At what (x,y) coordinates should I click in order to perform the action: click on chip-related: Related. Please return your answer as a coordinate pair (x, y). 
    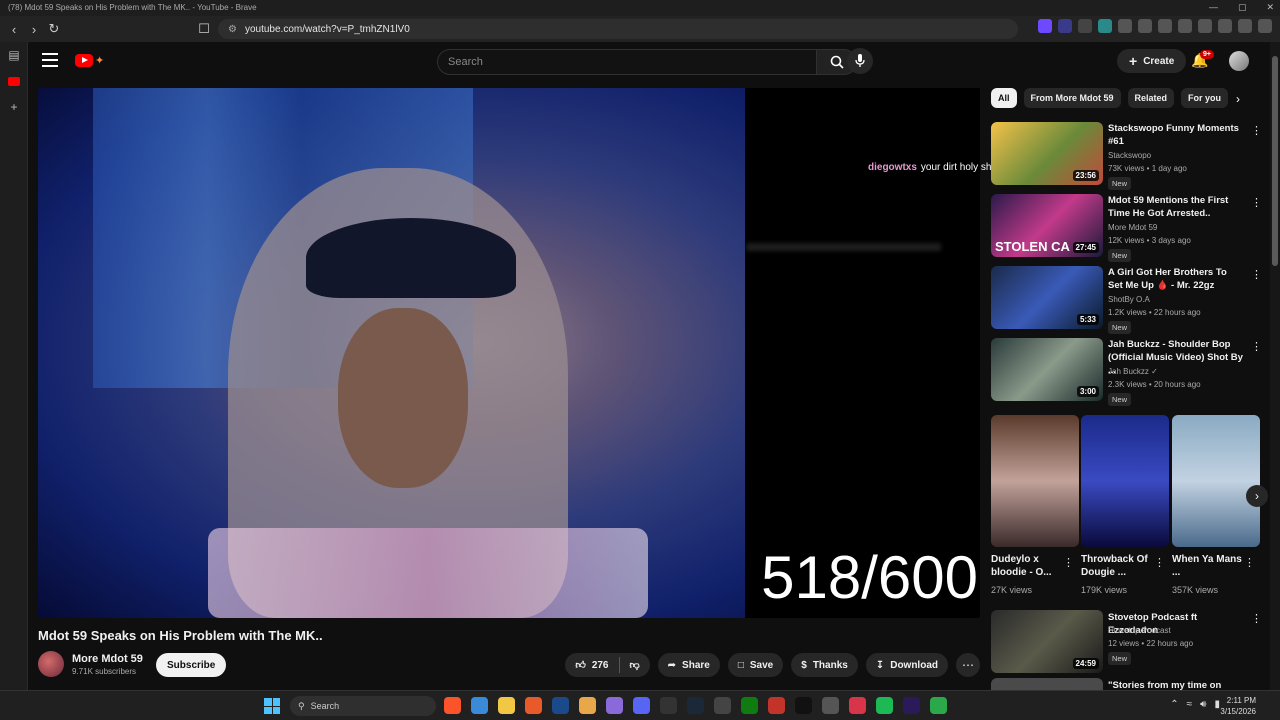
    Looking at the image, I should click on (1151, 98).